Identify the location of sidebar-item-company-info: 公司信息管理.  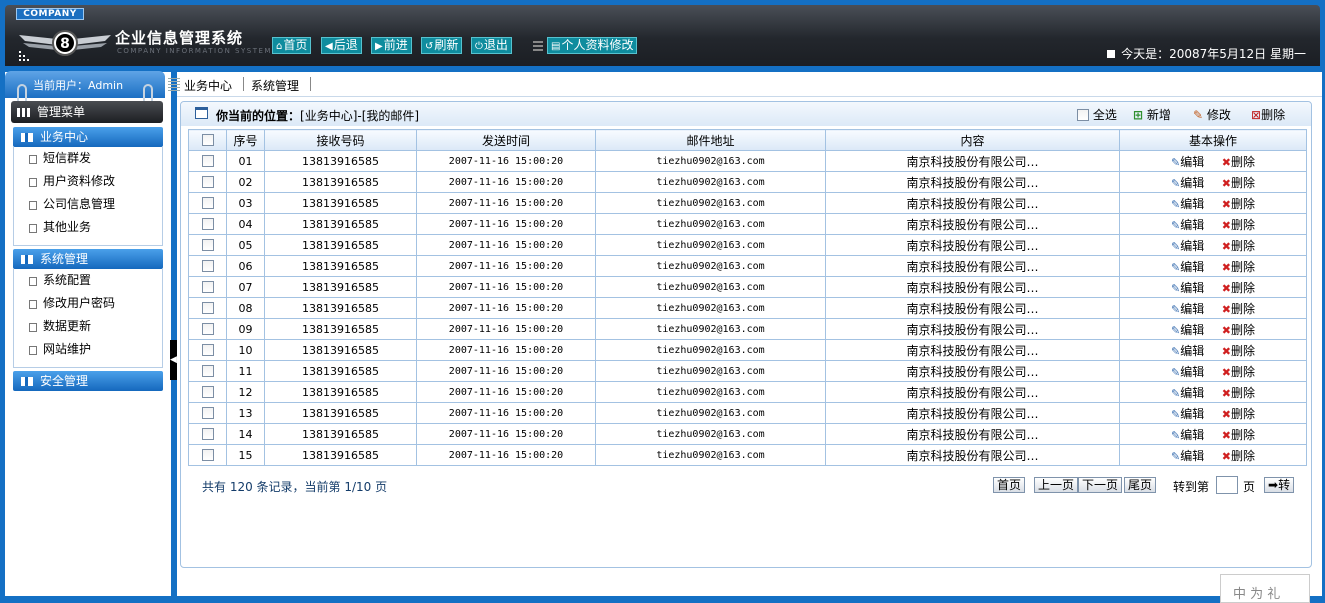
(88, 204).